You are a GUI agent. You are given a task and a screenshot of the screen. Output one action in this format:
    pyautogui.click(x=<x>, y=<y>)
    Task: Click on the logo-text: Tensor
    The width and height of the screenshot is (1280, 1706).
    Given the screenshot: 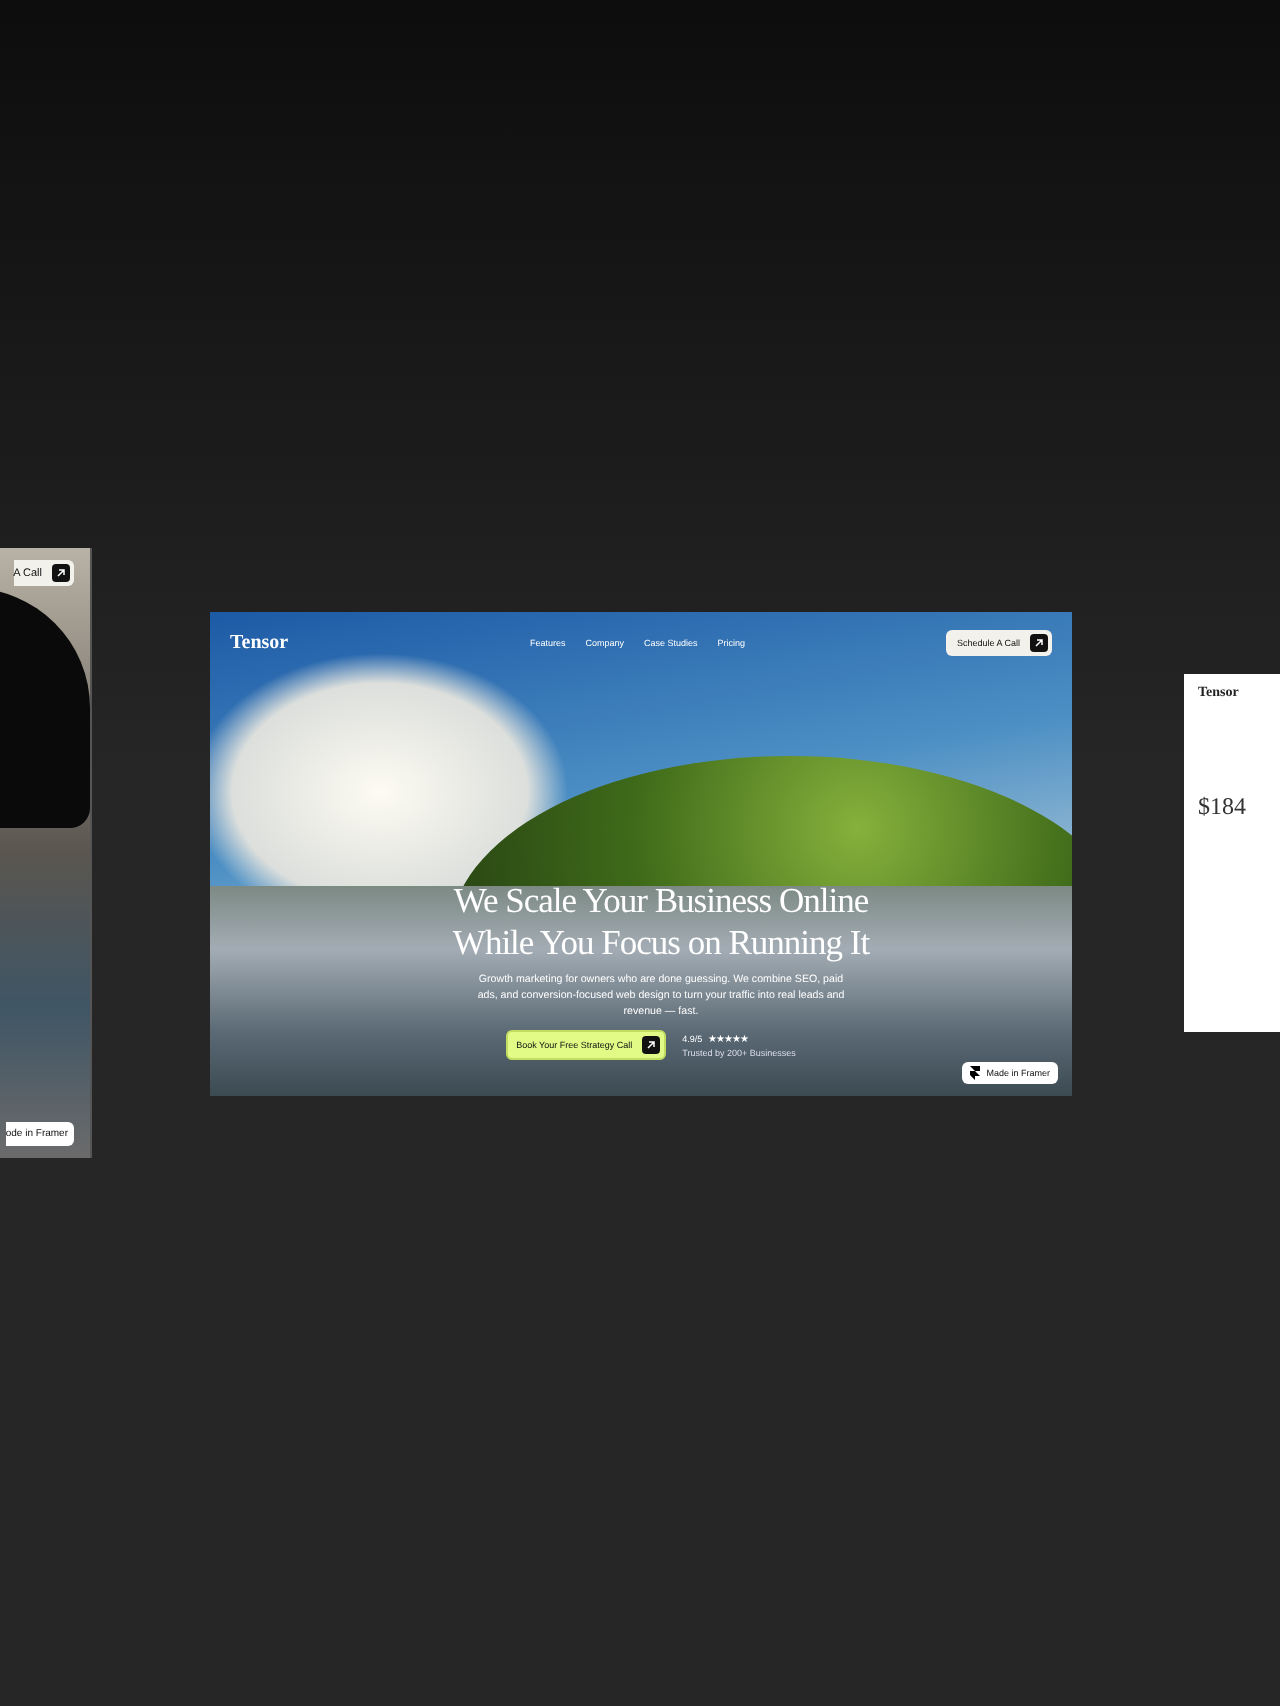 What is the action you would take?
    pyautogui.click(x=380, y=643)
    